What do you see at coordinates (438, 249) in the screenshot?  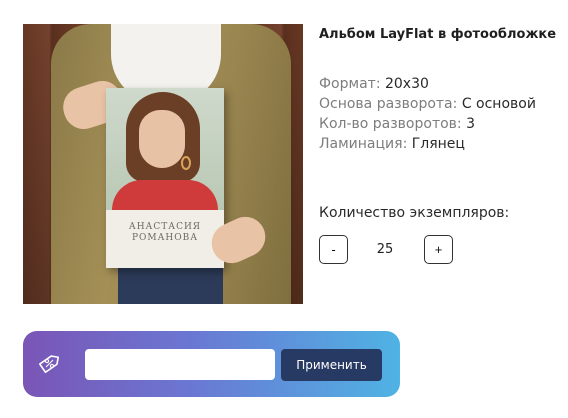 I see `quantity-increase-button: +` at bounding box center [438, 249].